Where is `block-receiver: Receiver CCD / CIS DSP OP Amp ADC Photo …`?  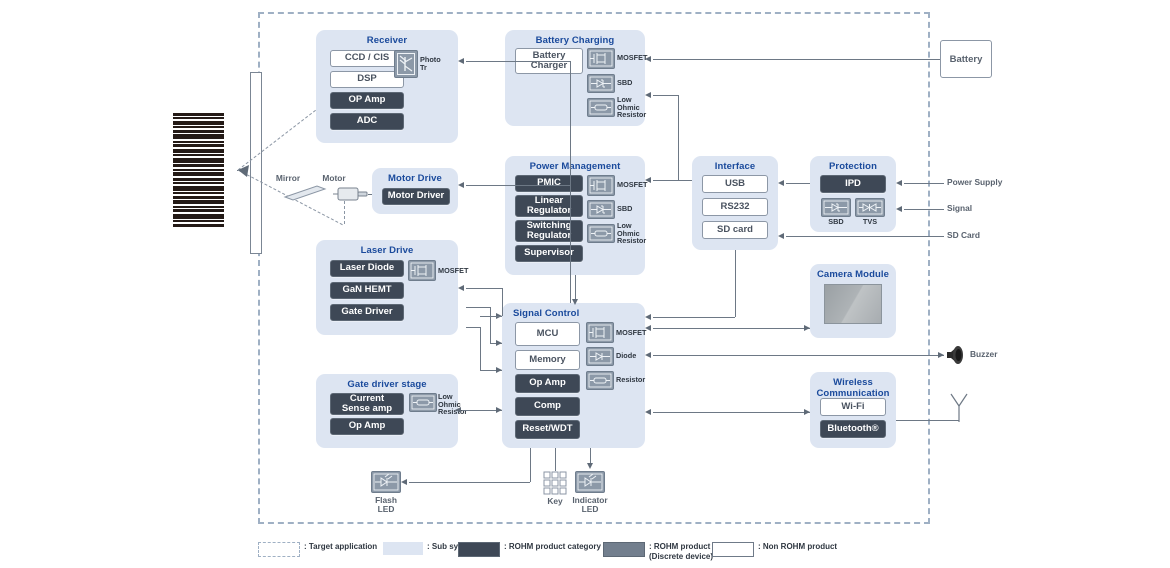
block-receiver: Receiver CCD / CIS DSP OP Amp ADC Photo … is located at coordinates (387, 86).